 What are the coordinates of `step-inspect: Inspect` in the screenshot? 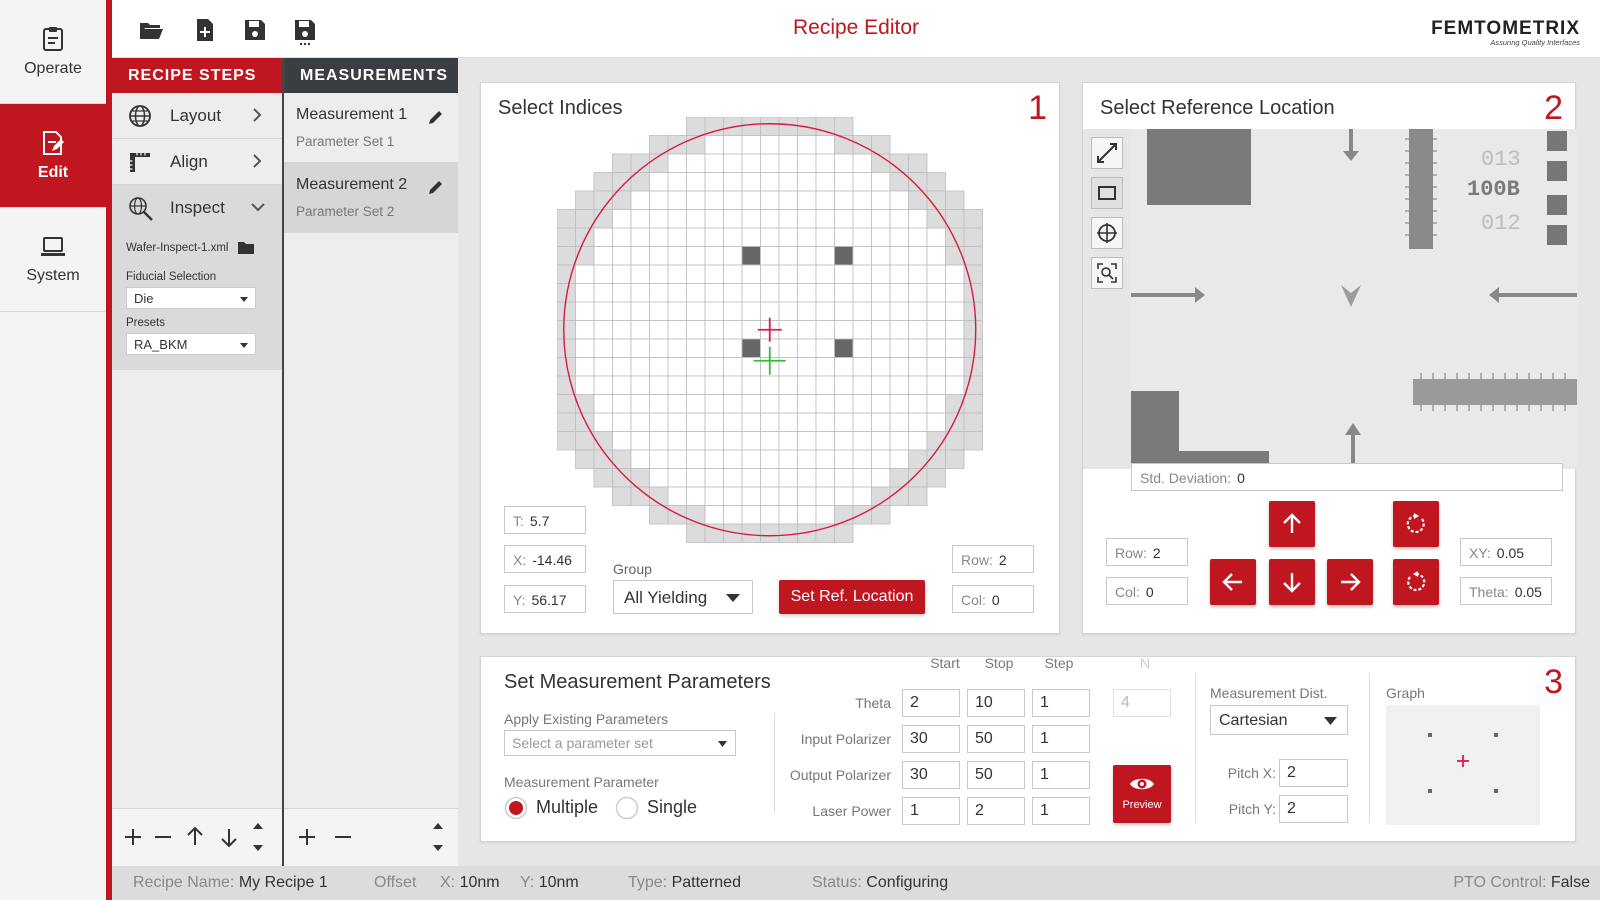 It's located at (197, 208).